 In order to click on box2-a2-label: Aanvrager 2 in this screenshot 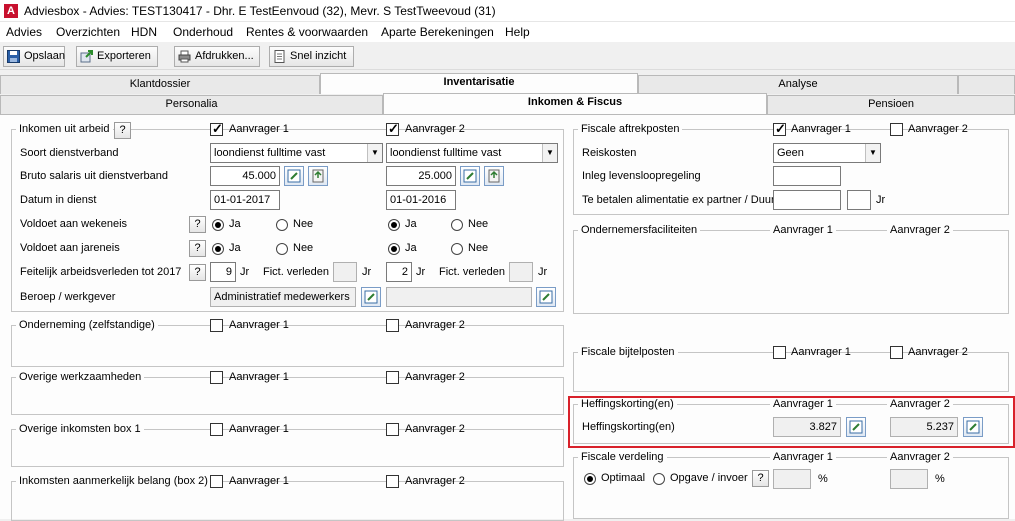, I will do `click(435, 481)`.